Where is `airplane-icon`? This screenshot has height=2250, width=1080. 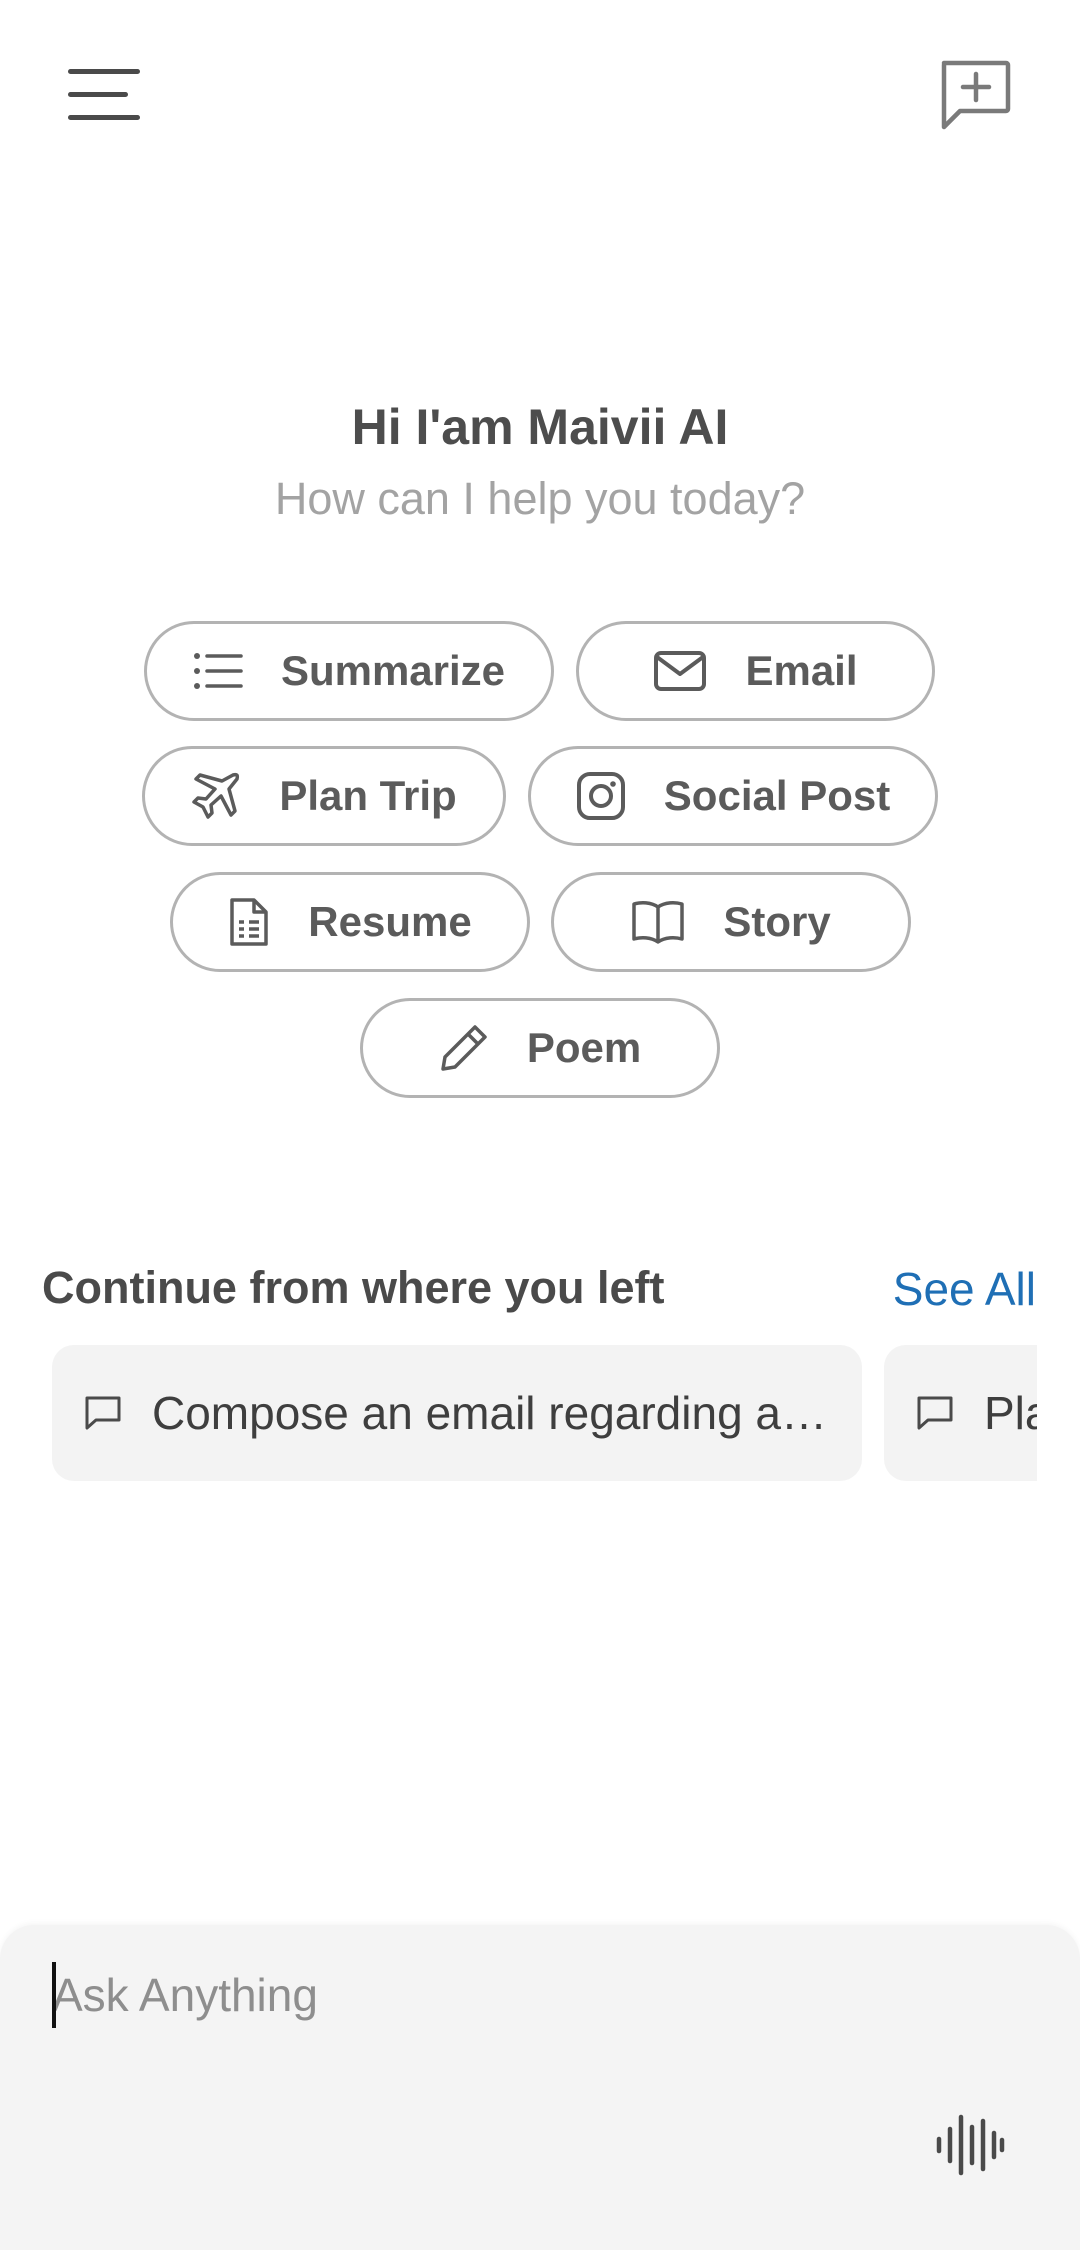 airplane-icon is located at coordinates (216, 795).